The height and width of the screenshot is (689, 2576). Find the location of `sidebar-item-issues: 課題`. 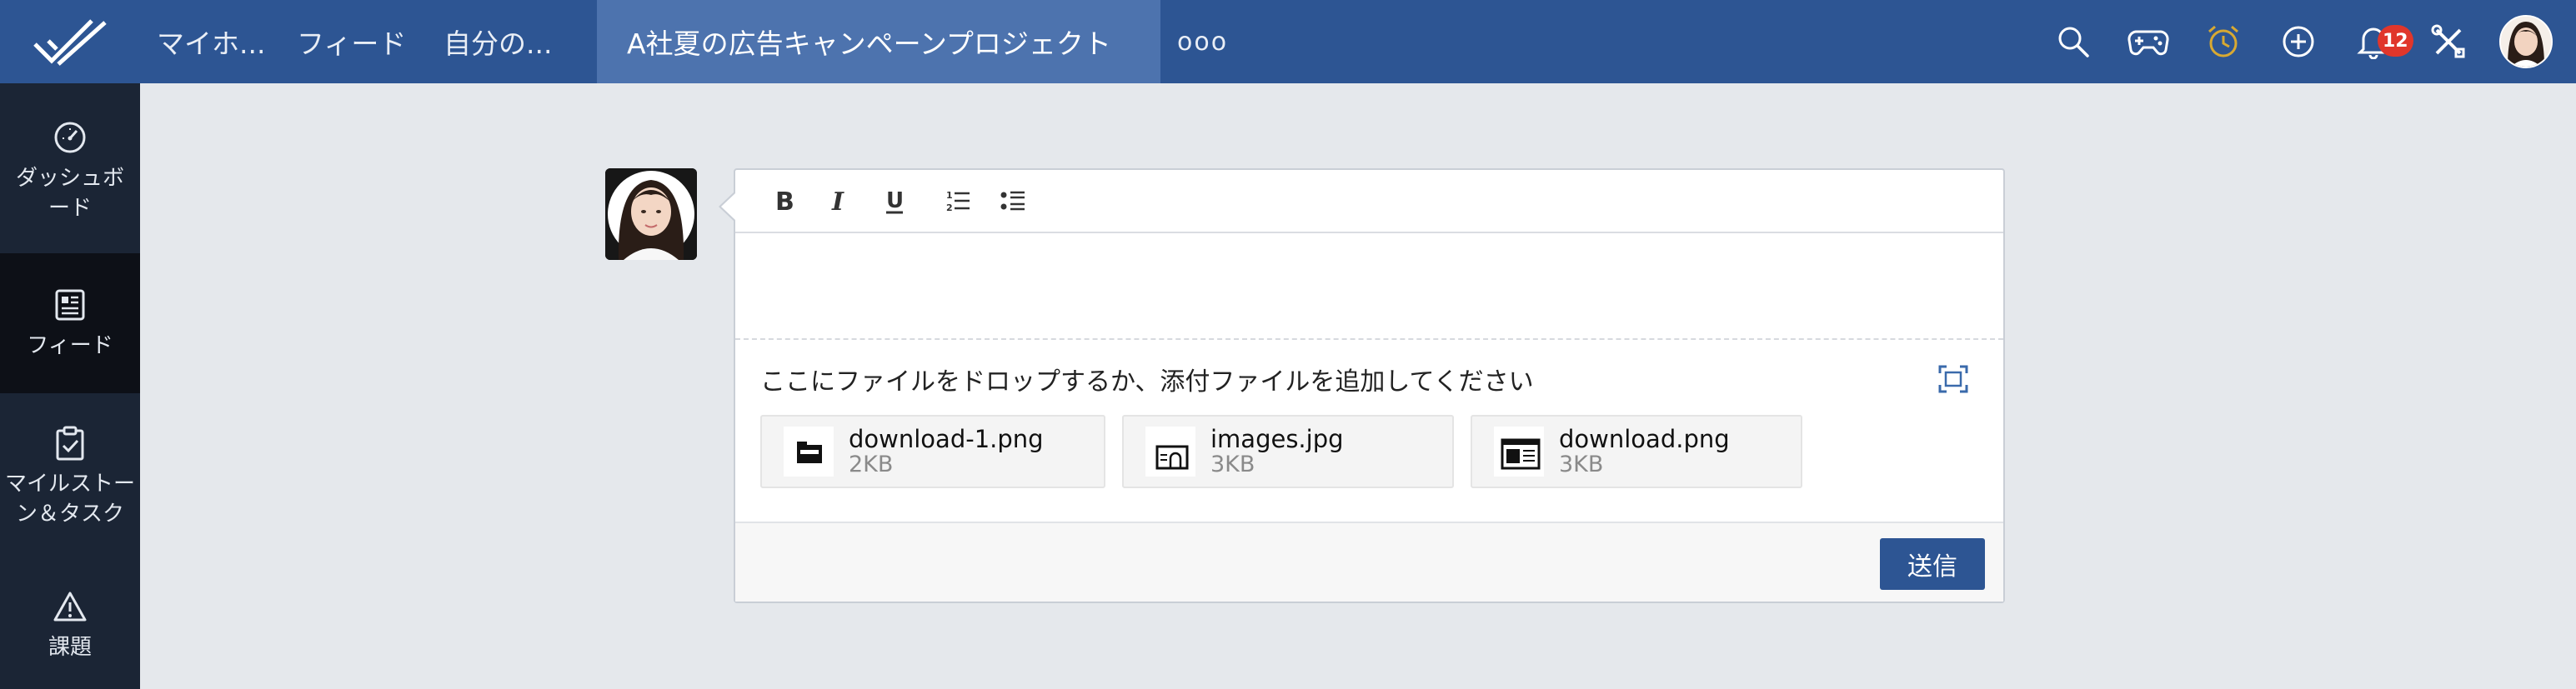

sidebar-item-issues: 課題 is located at coordinates (70, 624).